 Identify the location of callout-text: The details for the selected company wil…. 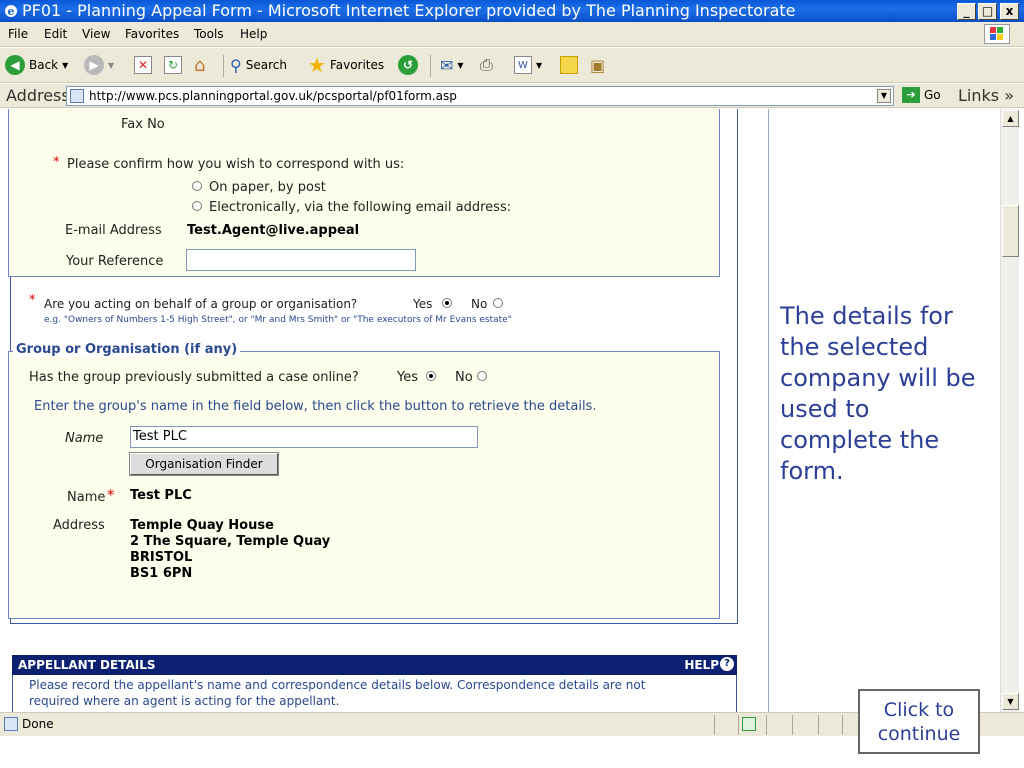
(878, 393).